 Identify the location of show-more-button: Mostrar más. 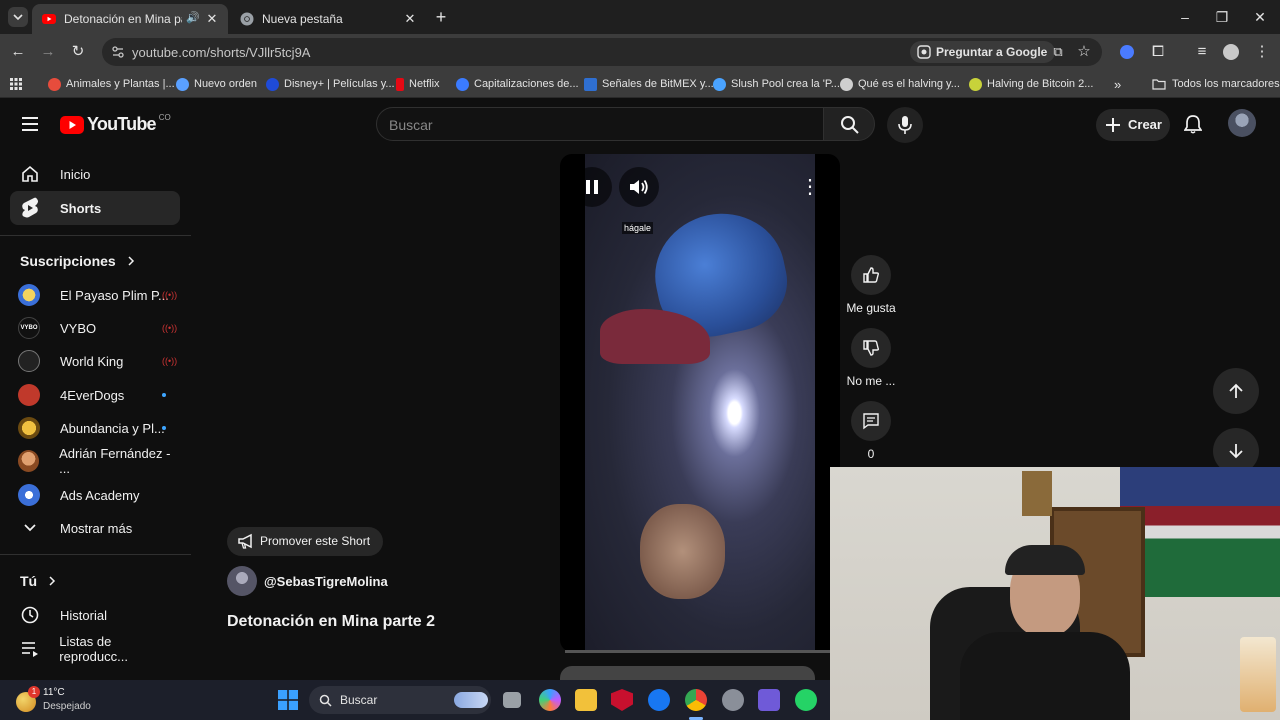
(95, 528).